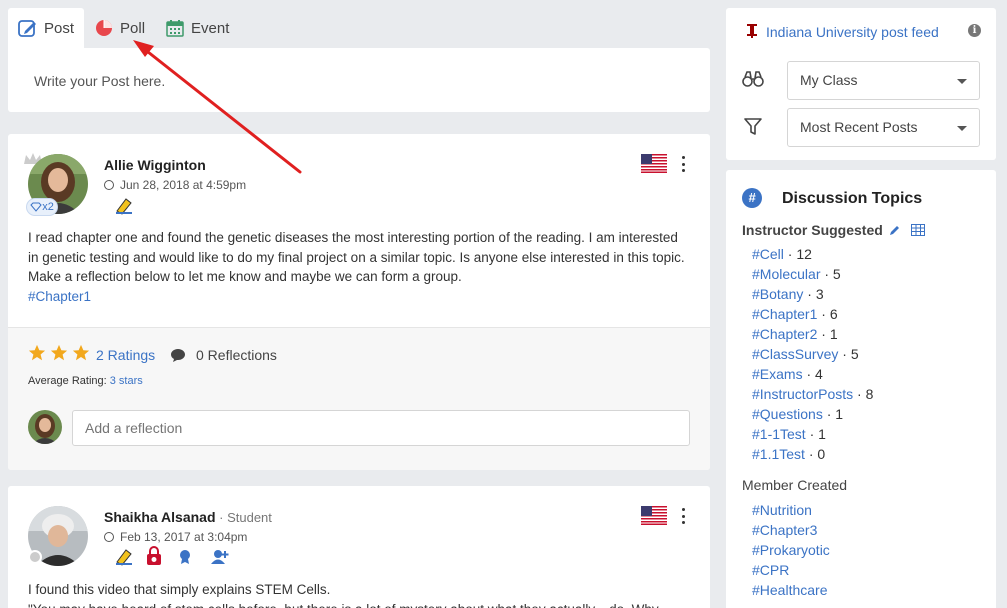 Image resolution: width=1007 pixels, height=608 pixels. Describe the element at coordinates (155, 165) in the screenshot. I see `post-author: Allie Wigginton` at that location.